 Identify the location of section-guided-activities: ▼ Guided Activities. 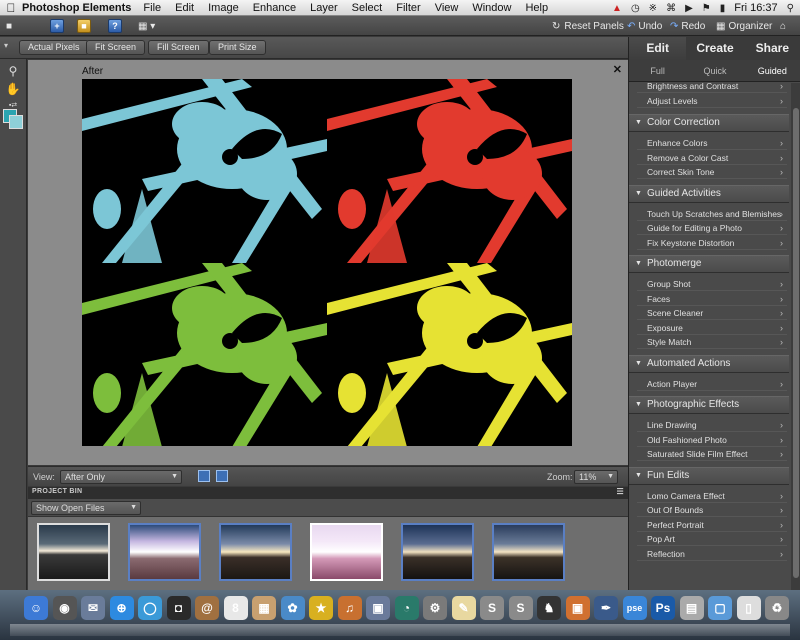
(709, 193).